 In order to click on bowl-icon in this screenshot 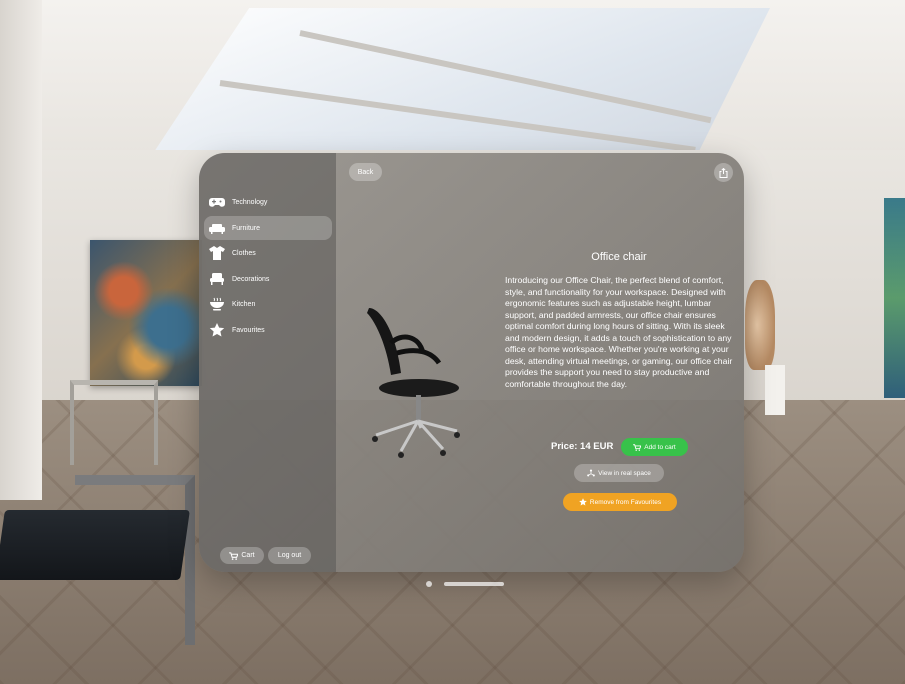, I will do `click(217, 304)`.